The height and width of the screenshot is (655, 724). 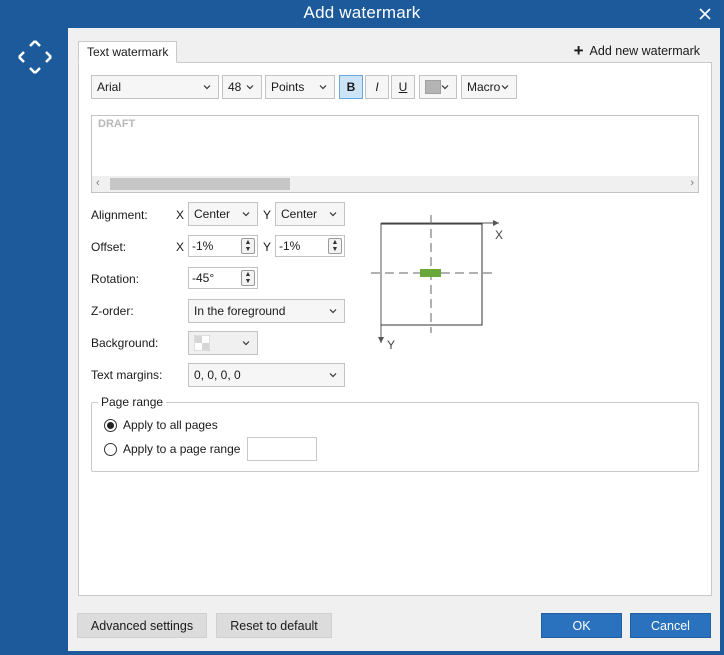 I want to click on add-new-watermark-label: Add new watermark, so click(x=644, y=51).